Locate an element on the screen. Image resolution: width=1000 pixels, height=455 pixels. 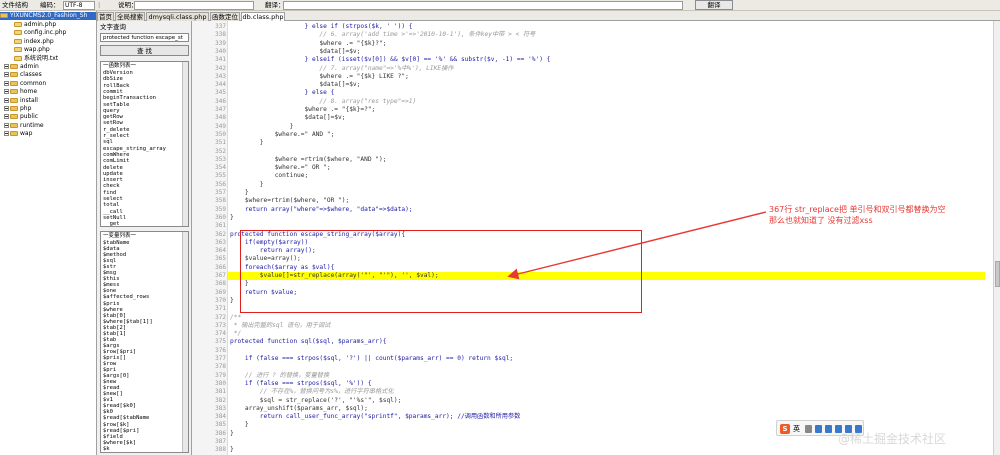
tab-dmysqli: dmysqli.class.php is located at coordinates (177, 16).